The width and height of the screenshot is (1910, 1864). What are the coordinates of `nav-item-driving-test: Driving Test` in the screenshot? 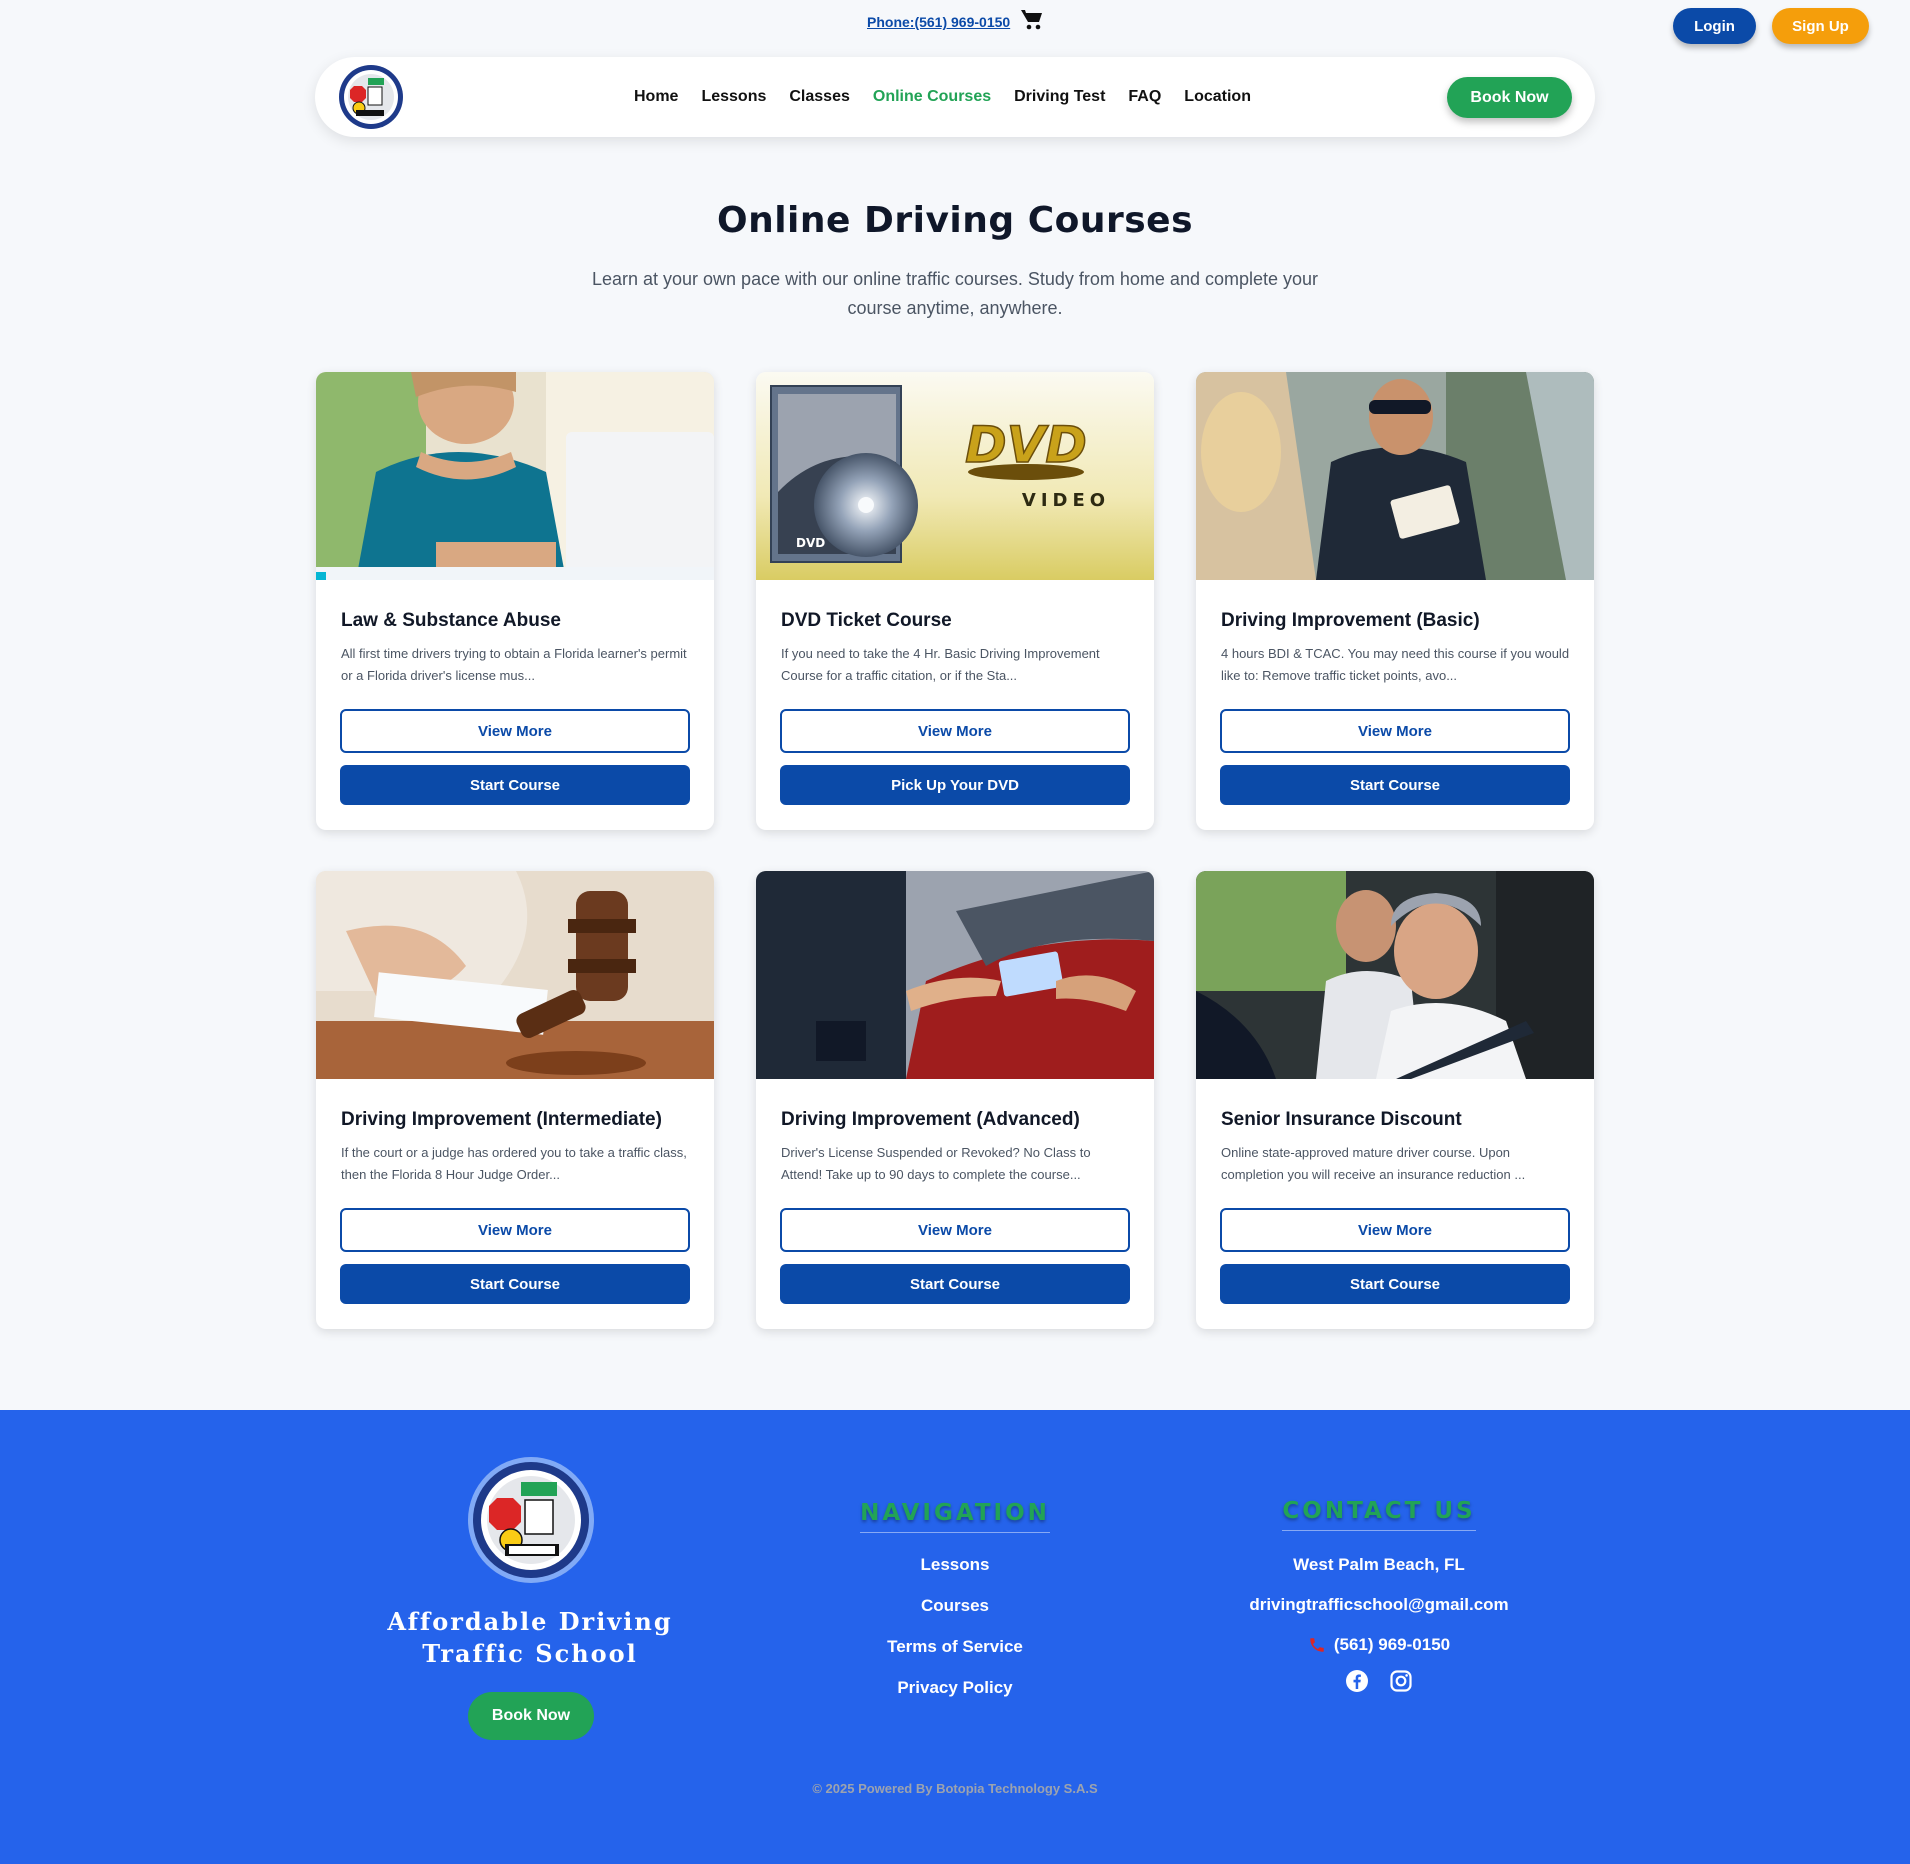 It's located at (1059, 97).